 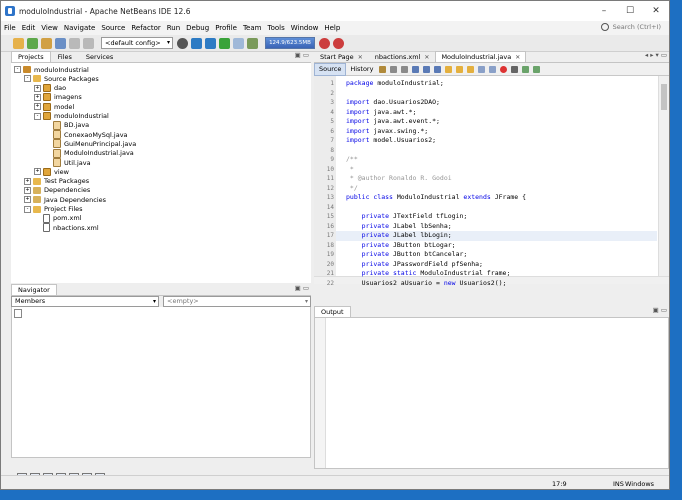 I want to click on find-icon, so click(x=416, y=69).